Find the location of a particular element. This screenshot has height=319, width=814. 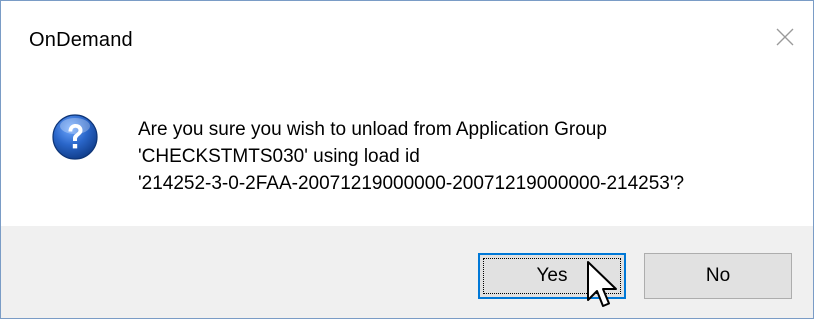

window-title: OnDemand is located at coordinates (81, 40).